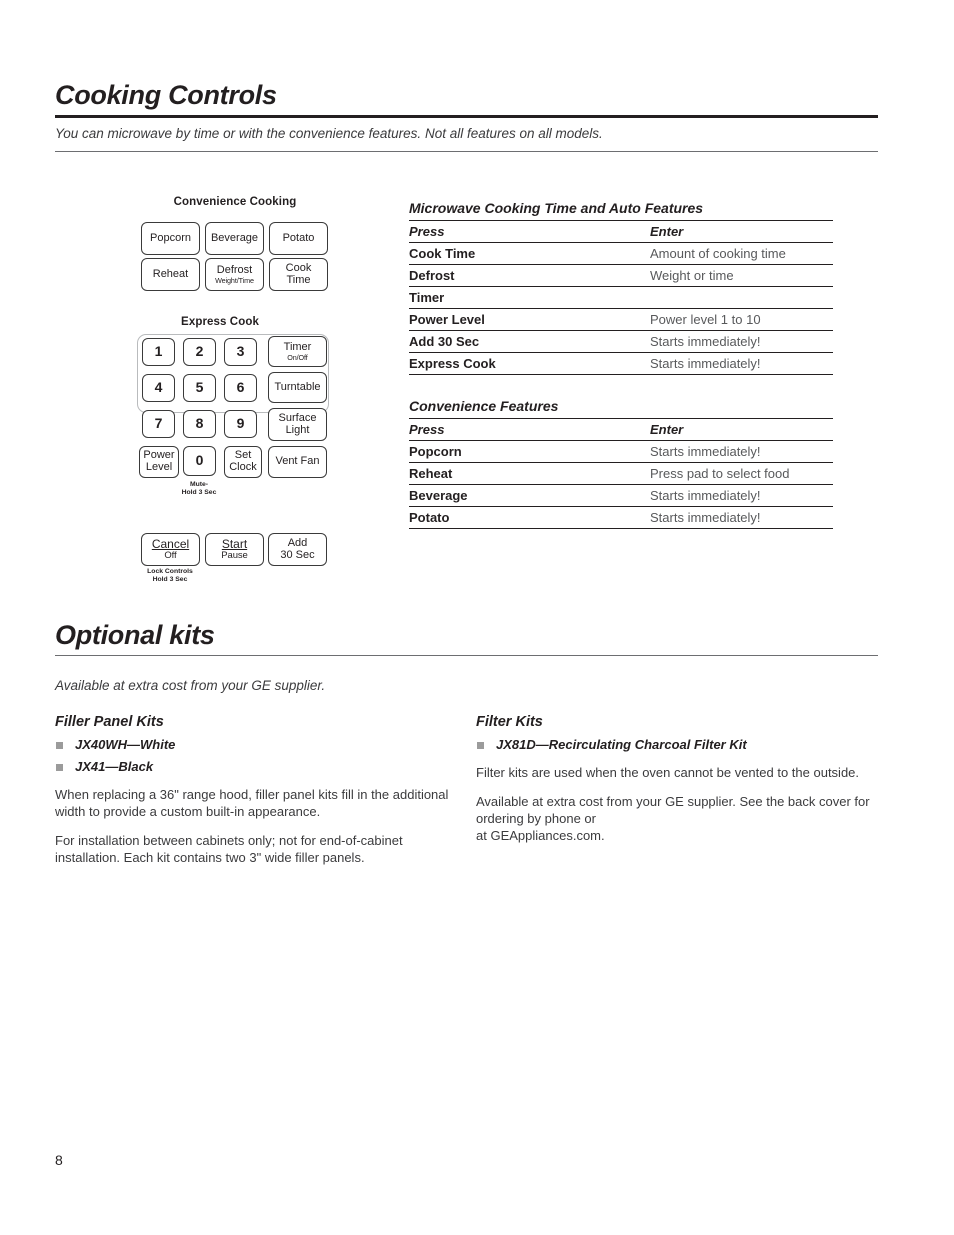 This screenshot has height=1235, width=954. I want to click on keypad-button-cancel-off: Cancel Off, so click(170, 549).